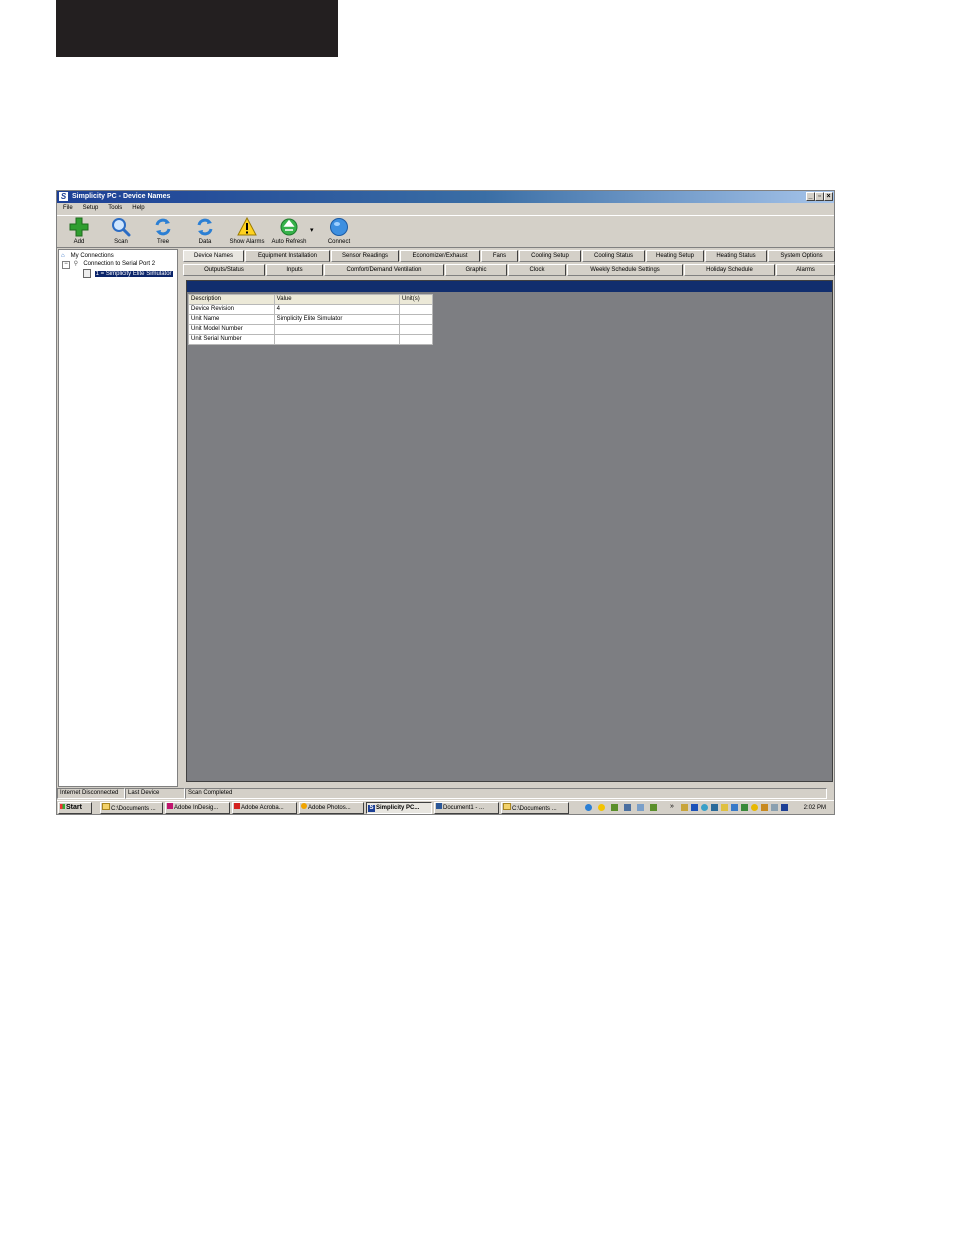 The image size is (954, 1235). I want to click on cell-value: Simplicity Elite Simulator, so click(337, 319).